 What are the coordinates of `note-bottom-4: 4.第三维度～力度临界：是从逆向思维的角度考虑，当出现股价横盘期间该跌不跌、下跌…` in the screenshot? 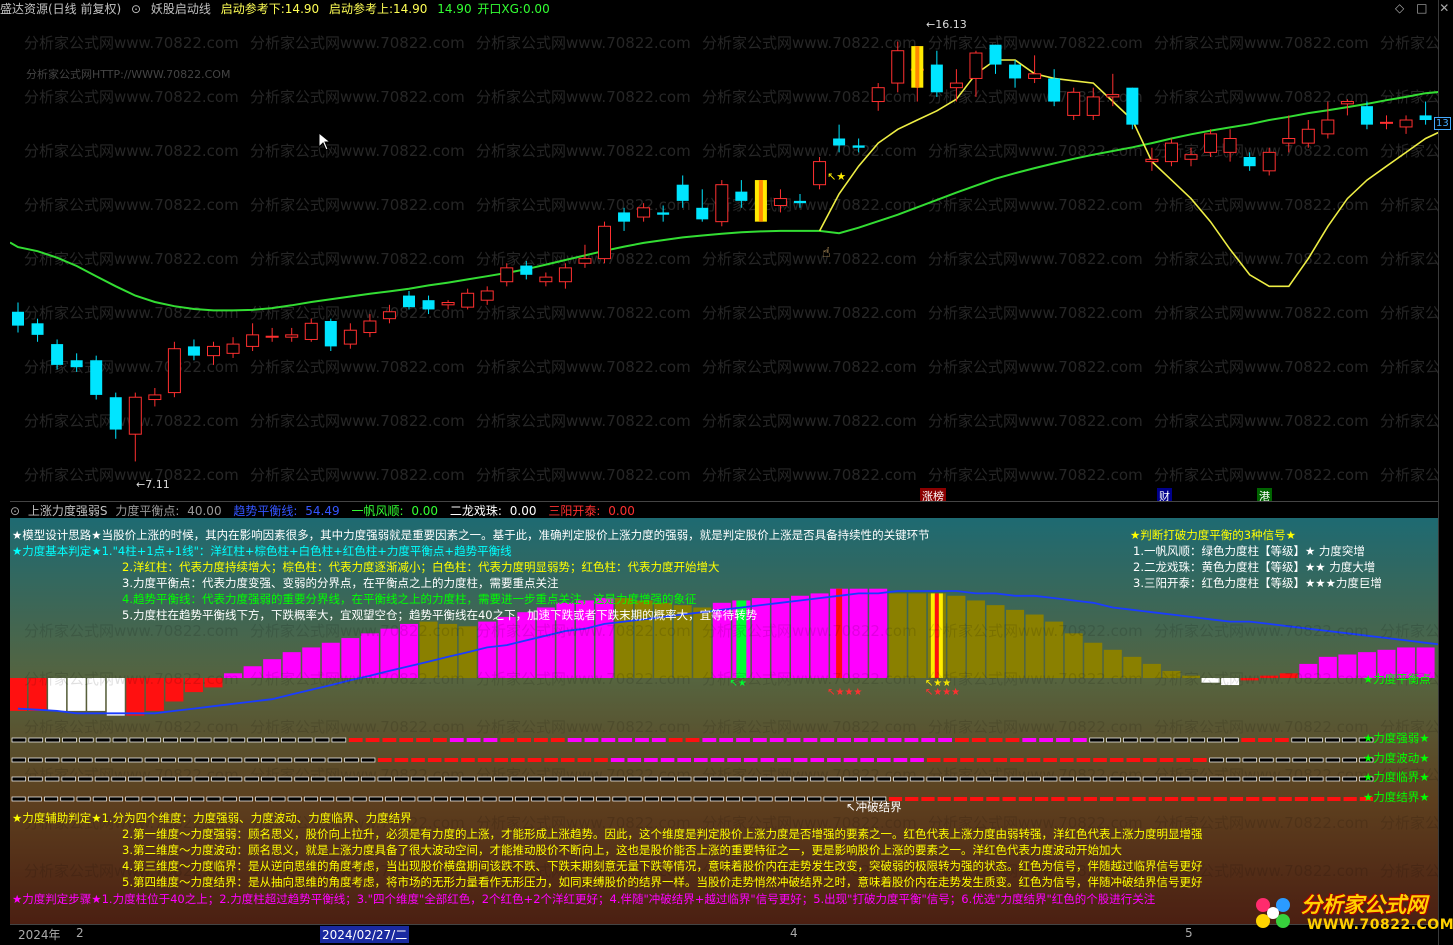 It's located at (662, 866).